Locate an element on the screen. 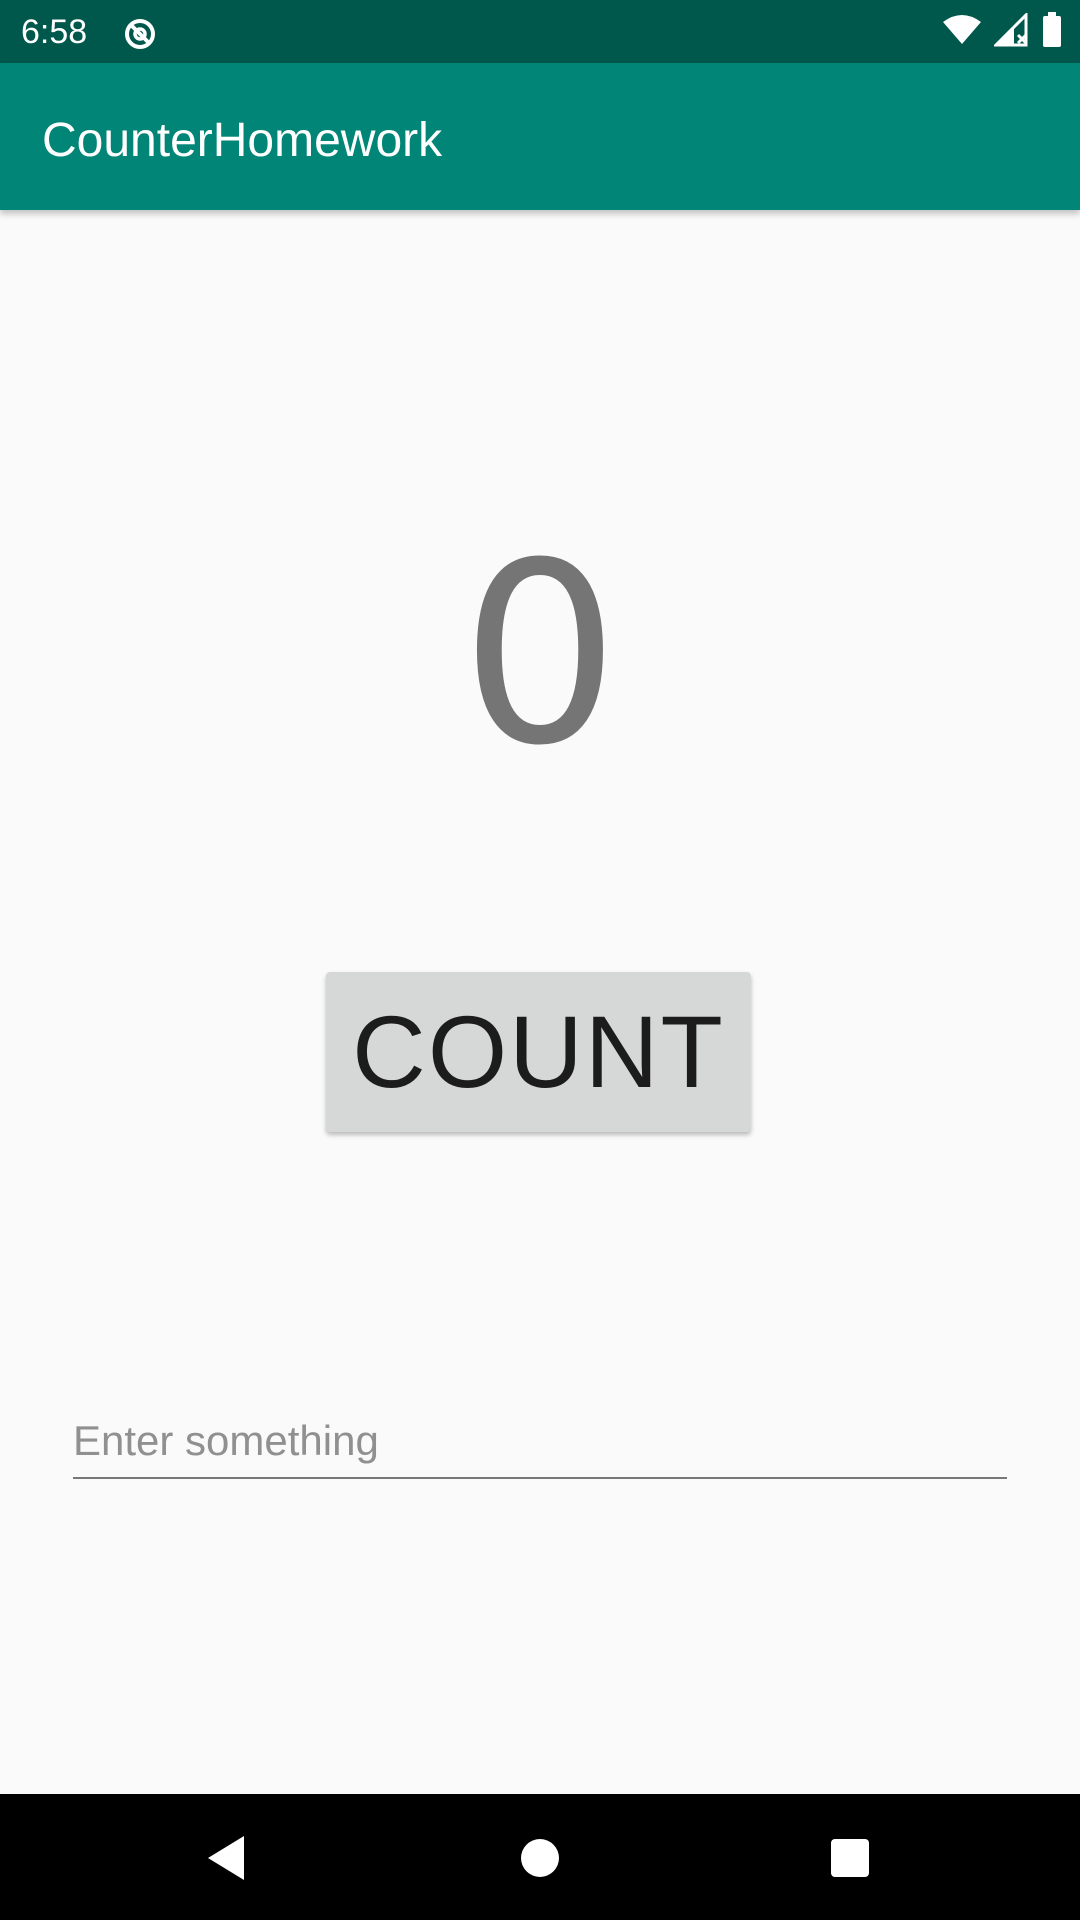 This screenshot has width=1080, height=1920. app-bar: CounterHomework is located at coordinates (540, 136).